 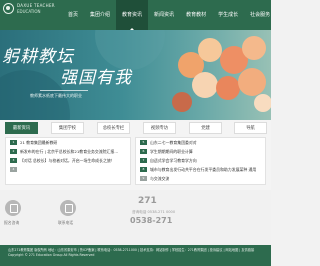 What do you see at coordinates (154, 212) in the screenshot?
I see `phone-hint: 咨询电话 0538-271 0000` at bounding box center [154, 212].